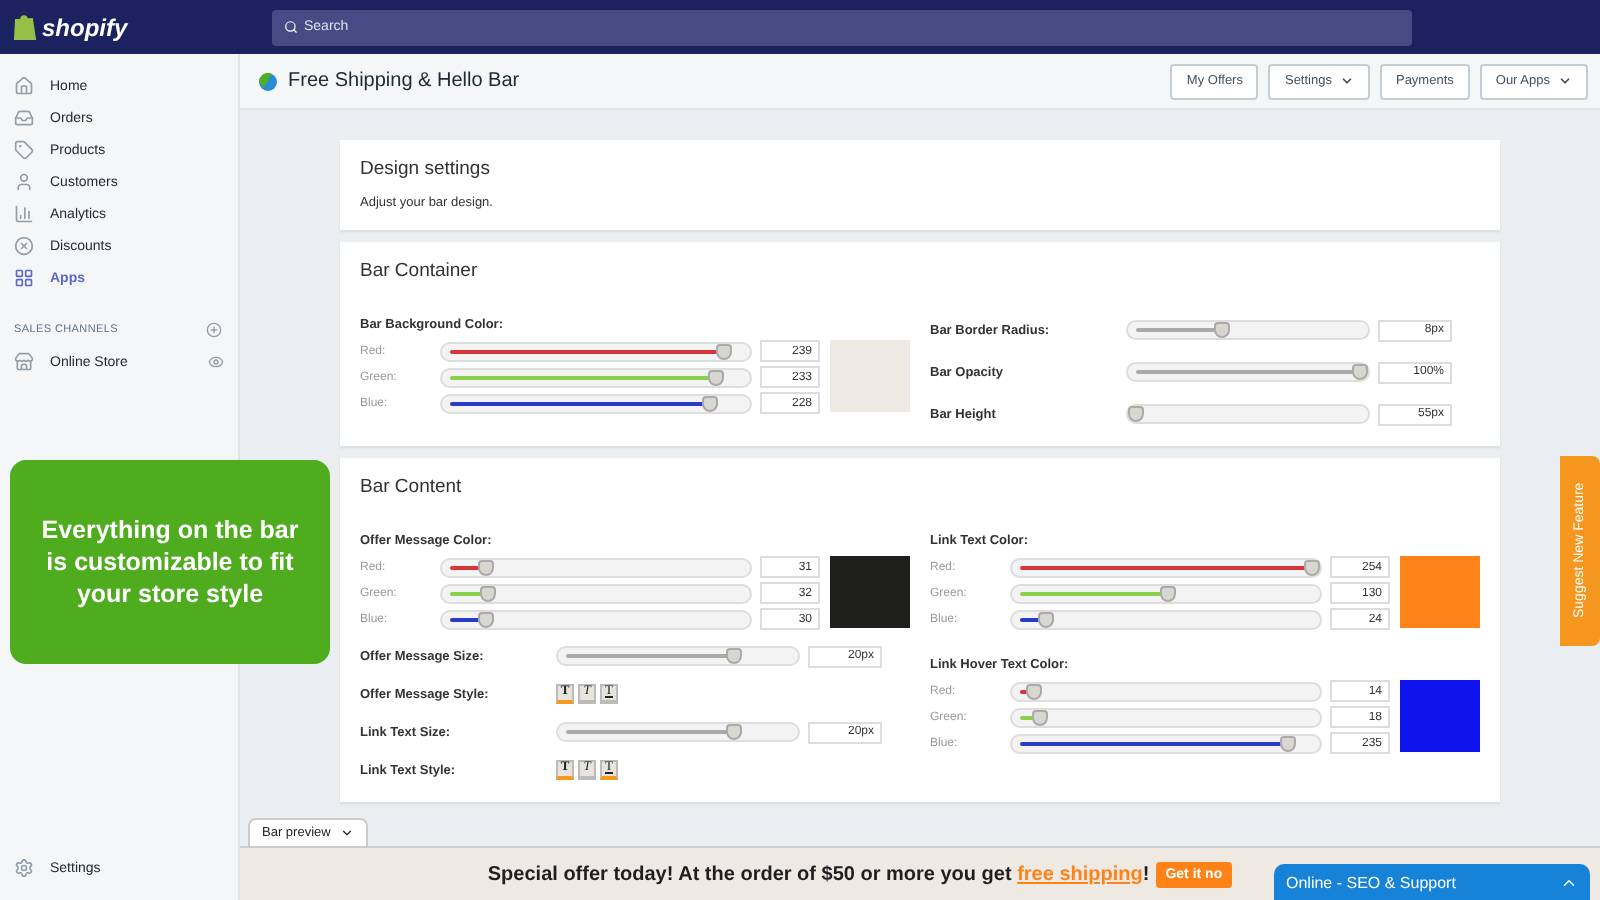  I want to click on logo-text: shopify, so click(85, 27).